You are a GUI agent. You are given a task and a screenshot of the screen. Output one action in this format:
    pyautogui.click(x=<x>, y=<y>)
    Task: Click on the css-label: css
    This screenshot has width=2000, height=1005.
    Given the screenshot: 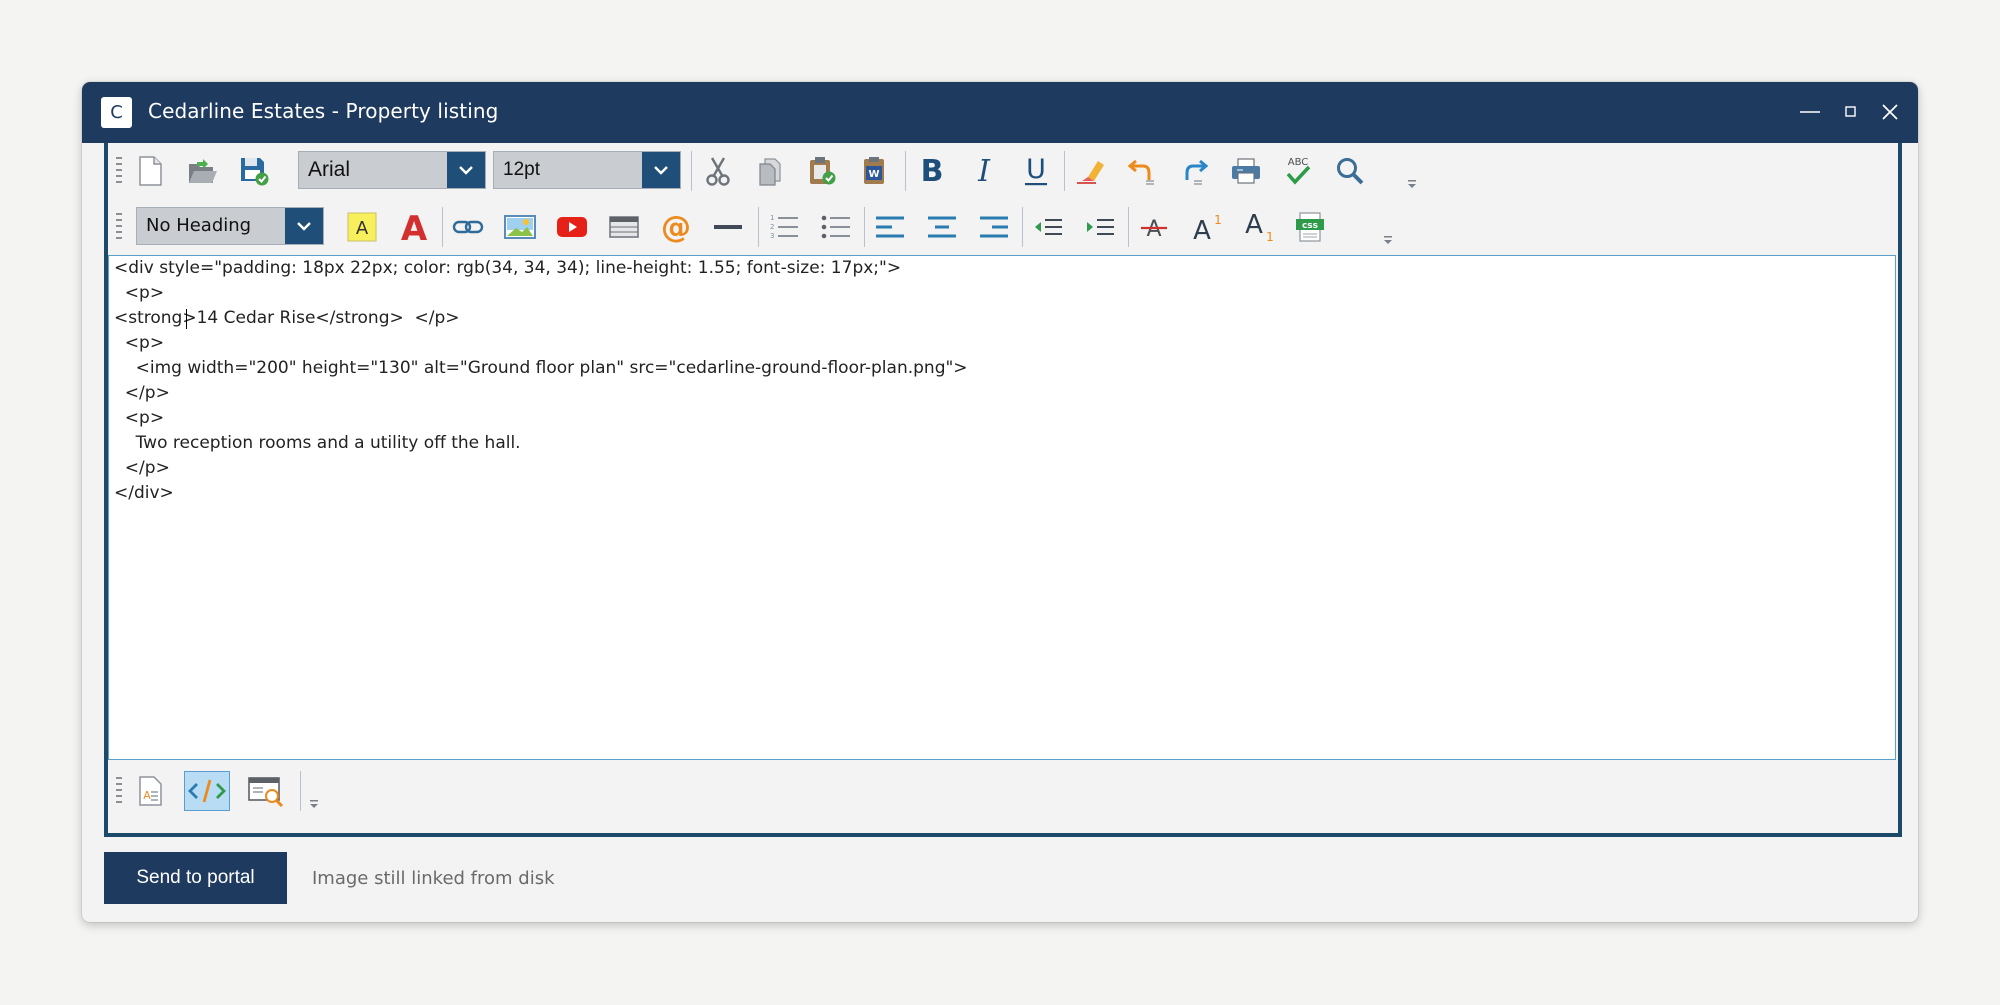 What is the action you would take?
    pyautogui.click(x=1310, y=226)
    